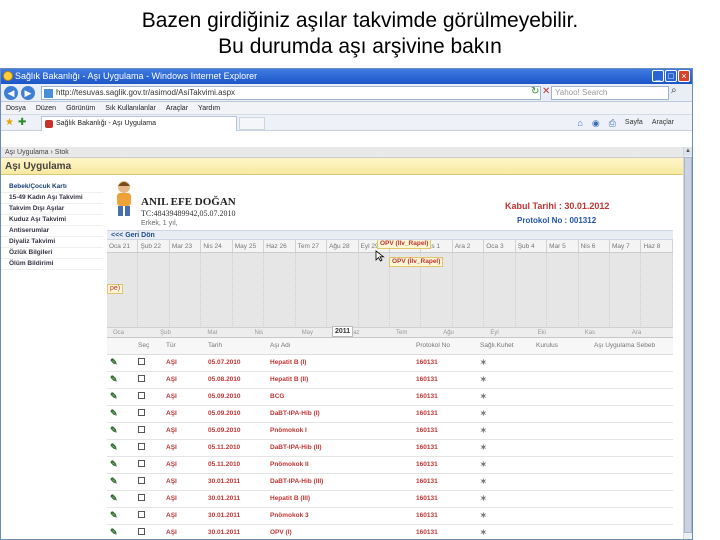  I want to click on column-header: Sağlı.Kuhet, so click(505, 346).